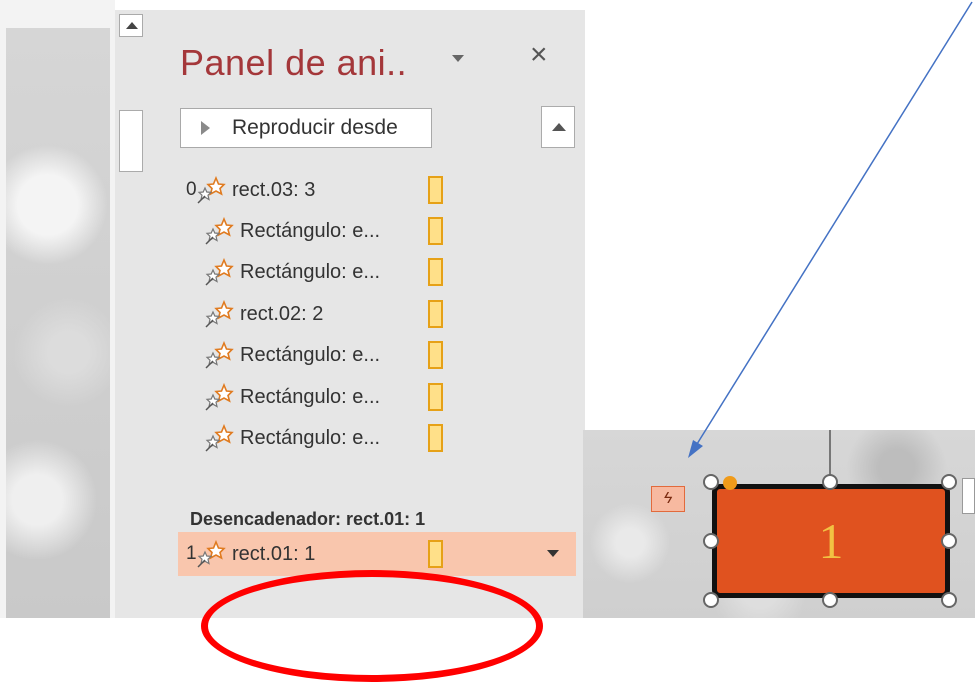 The height and width of the screenshot is (682, 975). What do you see at coordinates (372, 626) in the screenshot?
I see `annotation-ellipse` at bounding box center [372, 626].